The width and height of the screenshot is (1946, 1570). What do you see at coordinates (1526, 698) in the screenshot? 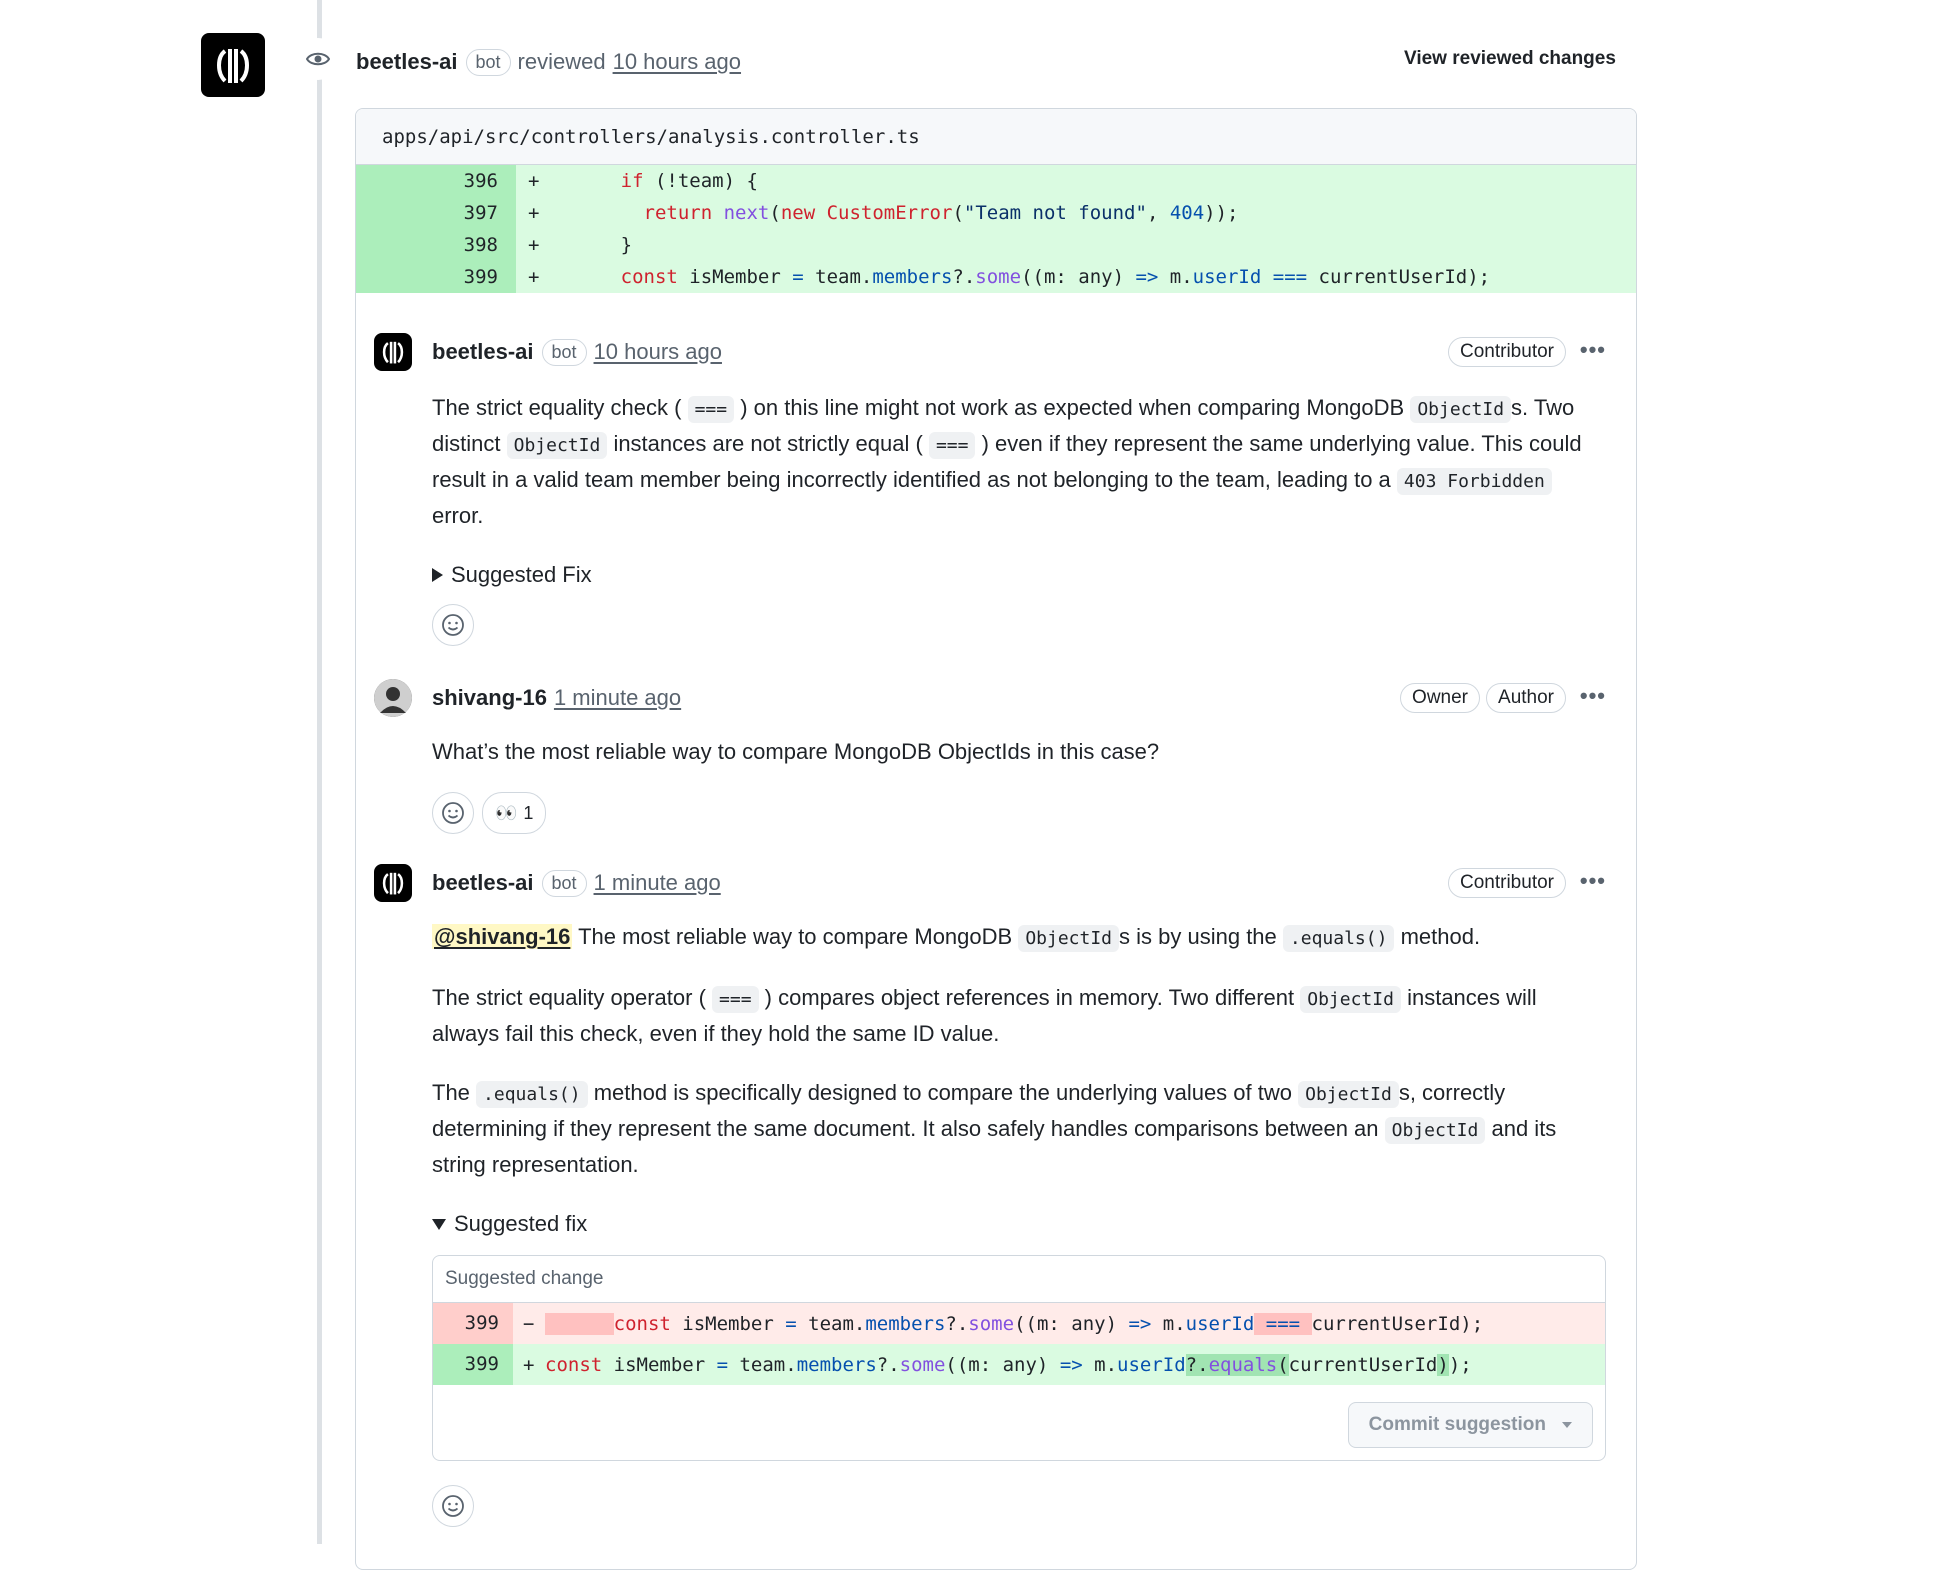
I see `author-badge: Author` at bounding box center [1526, 698].